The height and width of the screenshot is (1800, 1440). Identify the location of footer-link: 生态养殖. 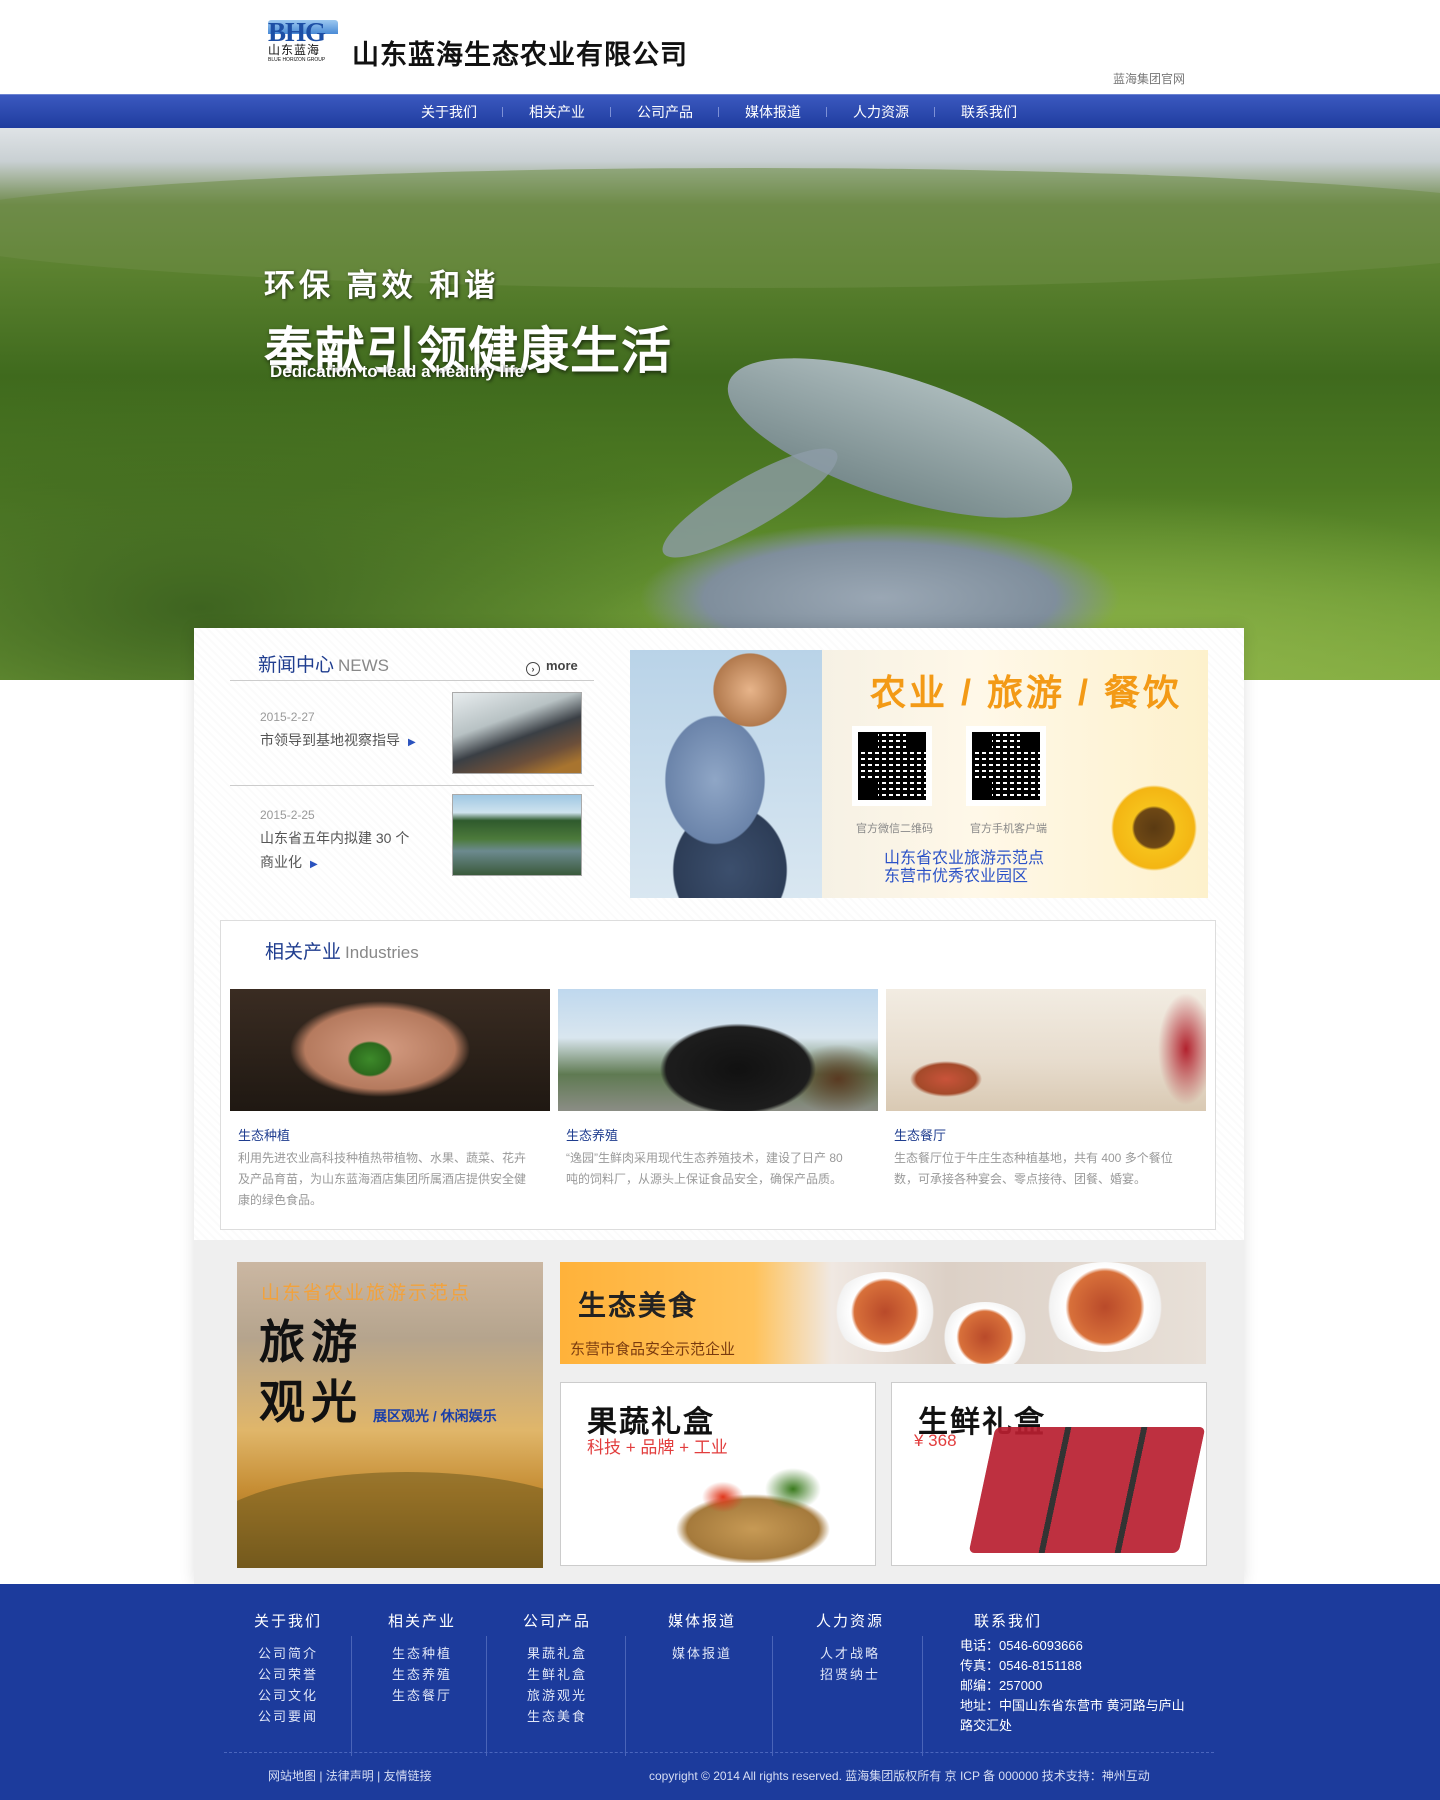
(424, 1674).